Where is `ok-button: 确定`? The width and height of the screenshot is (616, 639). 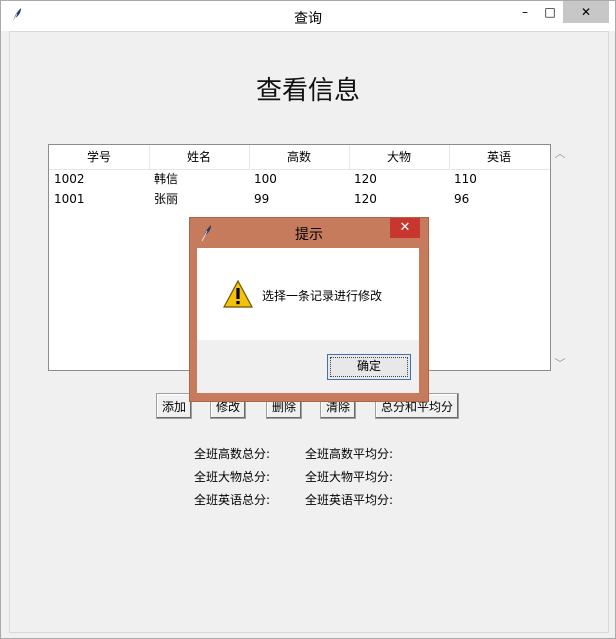
ok-button: 确定 is located at coordinates (369, 367).